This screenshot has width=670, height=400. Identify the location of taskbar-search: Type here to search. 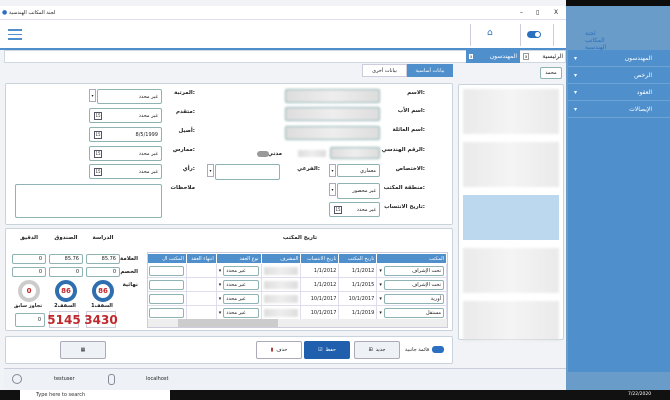
(95, 395).